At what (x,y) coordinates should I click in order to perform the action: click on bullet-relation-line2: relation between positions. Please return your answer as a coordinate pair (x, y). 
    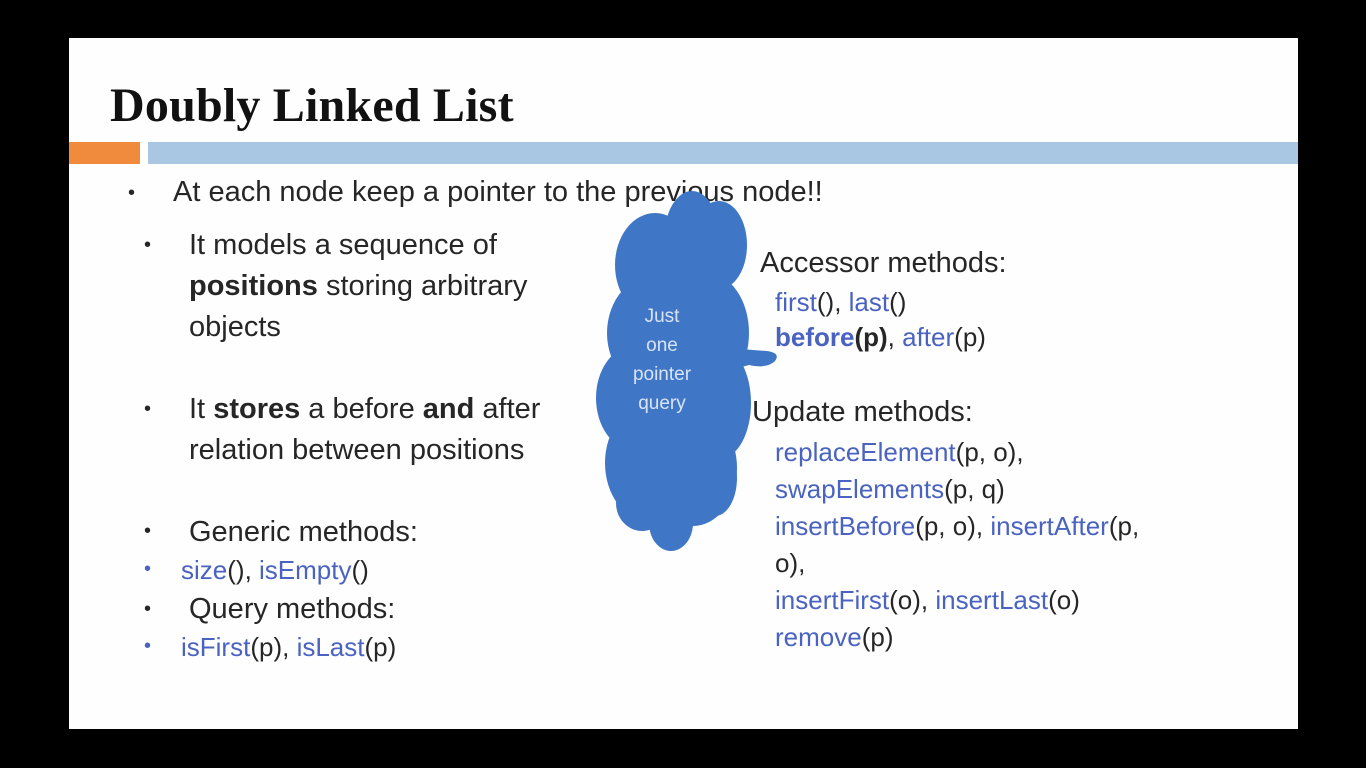
    Looking at the image, I should click on (357, 450).